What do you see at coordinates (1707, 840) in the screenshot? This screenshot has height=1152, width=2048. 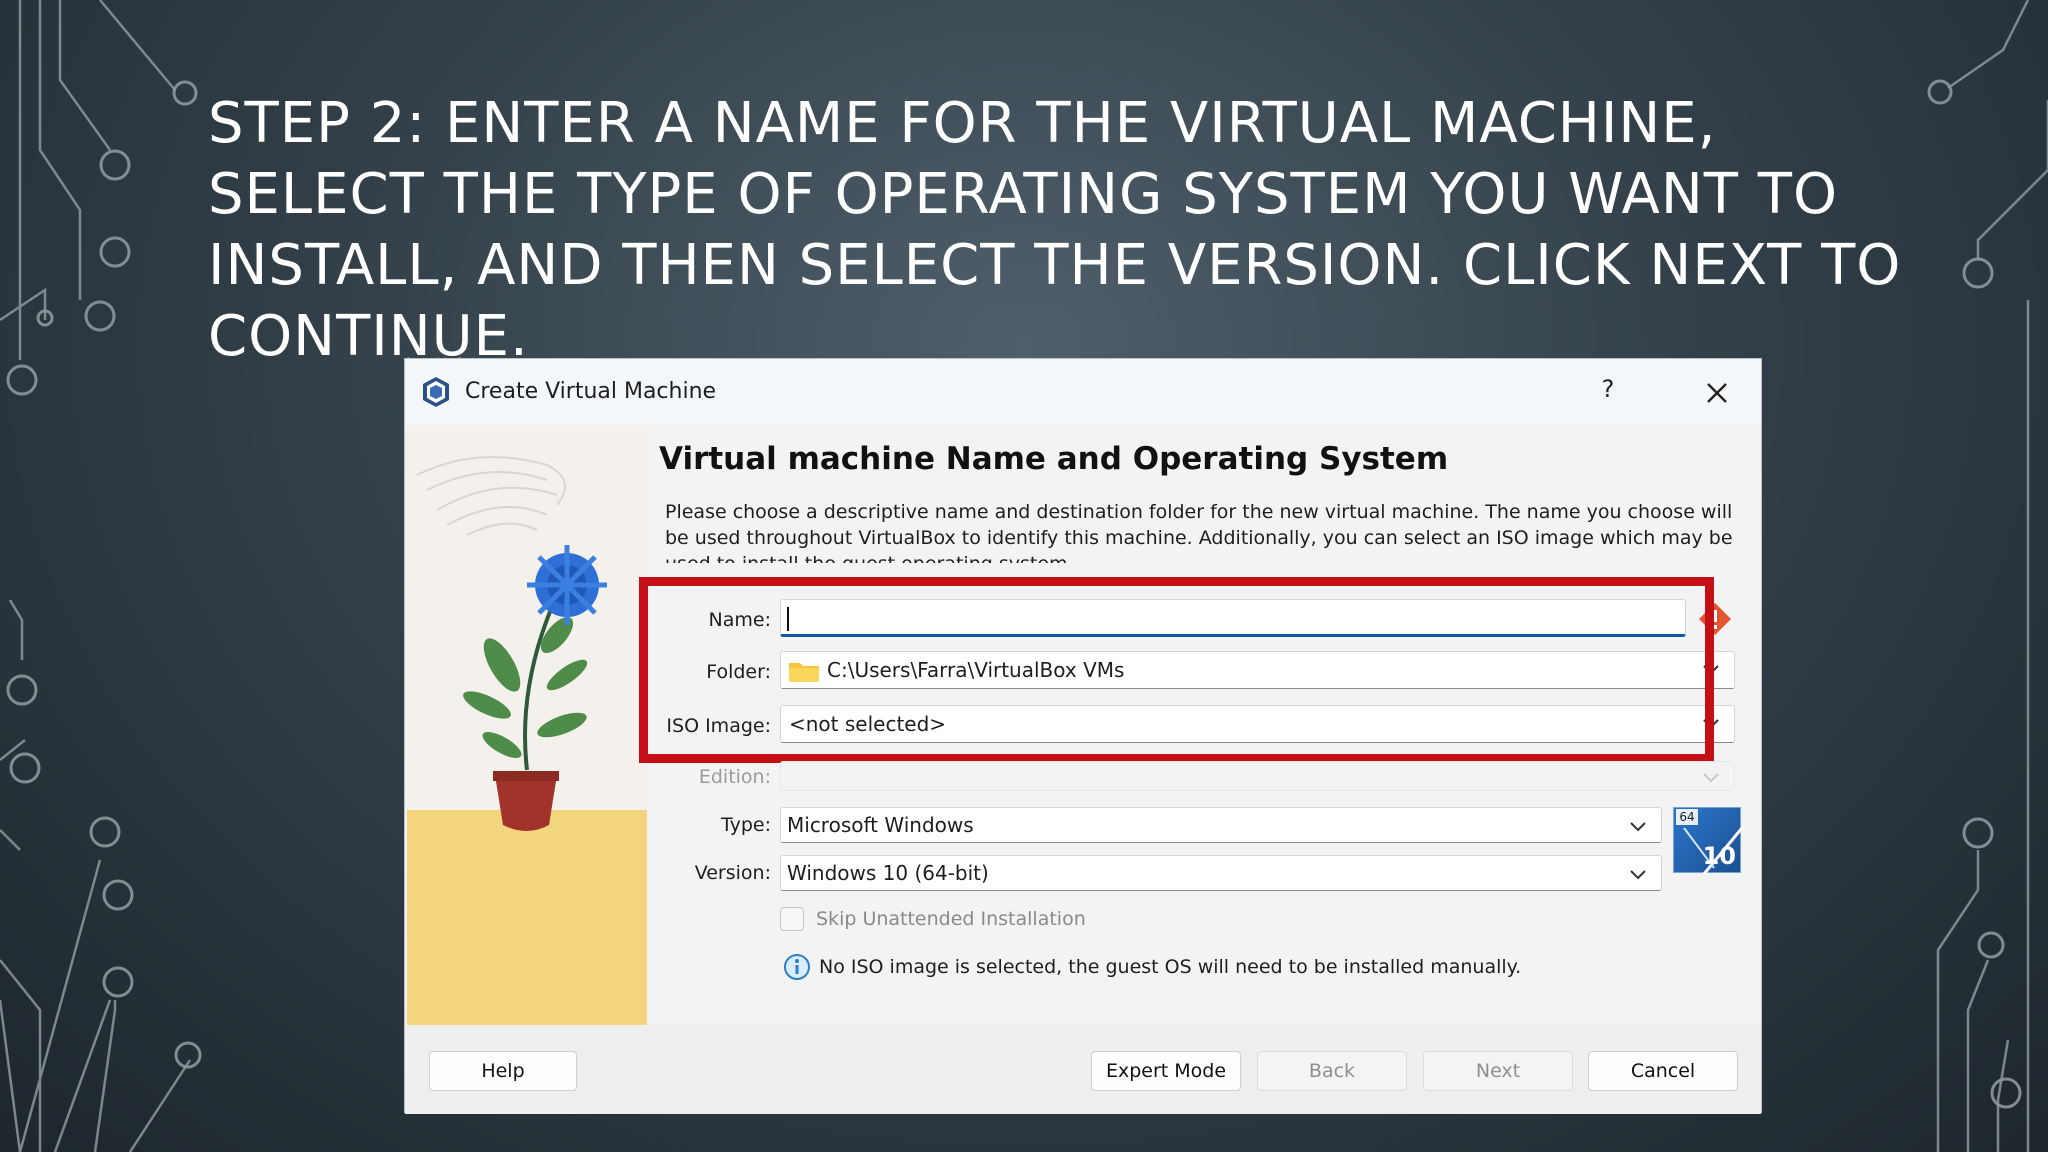 I see `windows-os-icon: 64 10` at bounding box center [1707, 840].